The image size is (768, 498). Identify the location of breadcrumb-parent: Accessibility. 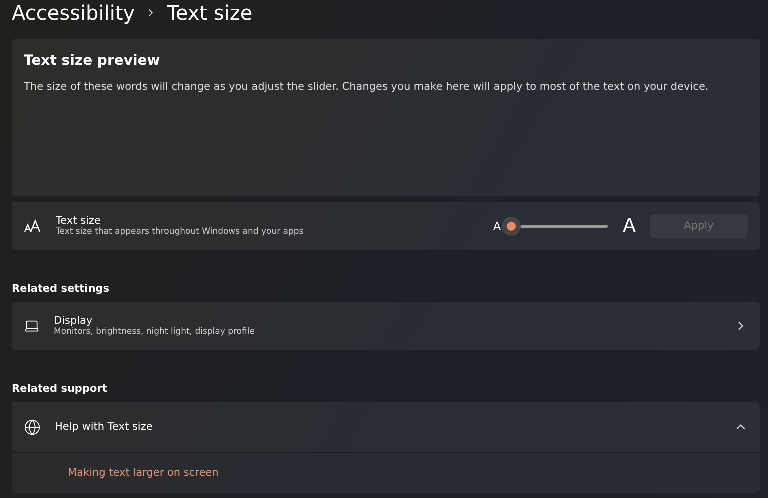
(74, 13).